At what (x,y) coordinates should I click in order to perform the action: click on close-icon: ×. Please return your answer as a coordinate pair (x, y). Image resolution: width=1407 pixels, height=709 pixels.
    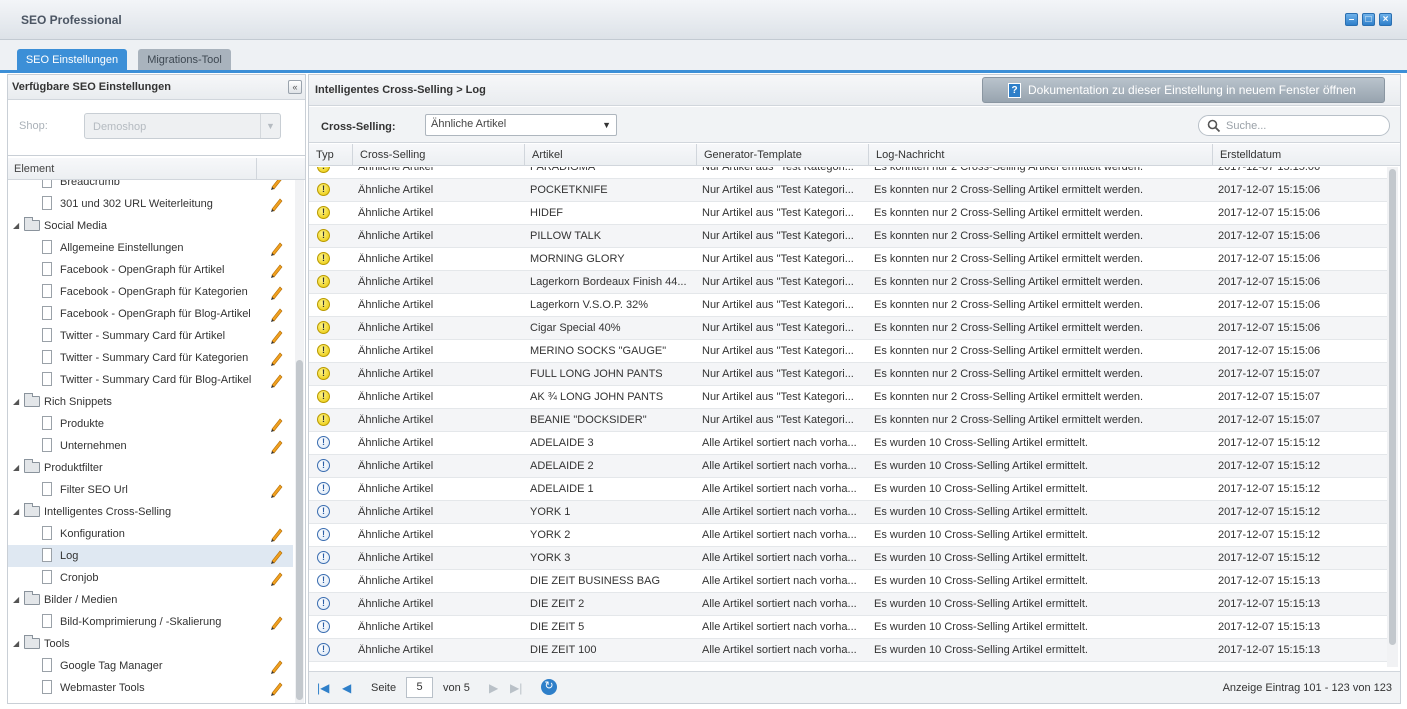
    Looking at the image, I should click on (1385, 19).